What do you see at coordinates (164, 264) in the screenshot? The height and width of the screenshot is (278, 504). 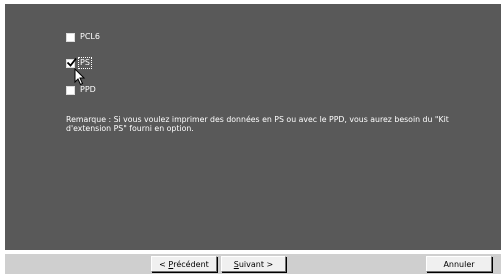 I see `previous-arrow: <` at bounding box center [164, 264].